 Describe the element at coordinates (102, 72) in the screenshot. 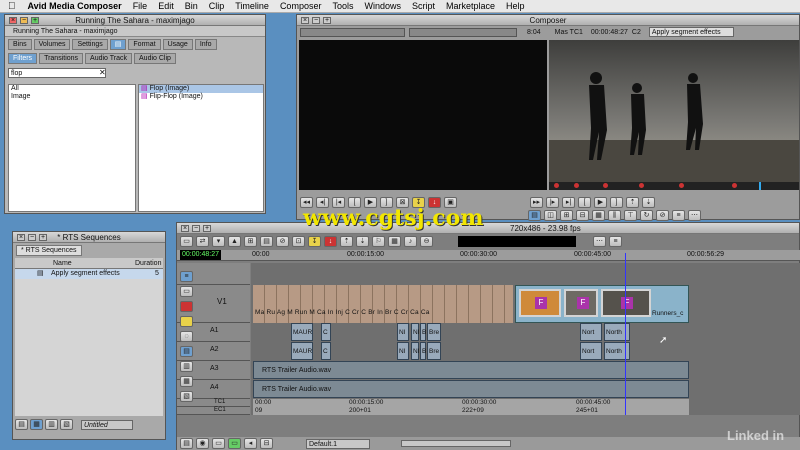

I see `clear-search-icon: ✕` at that location.